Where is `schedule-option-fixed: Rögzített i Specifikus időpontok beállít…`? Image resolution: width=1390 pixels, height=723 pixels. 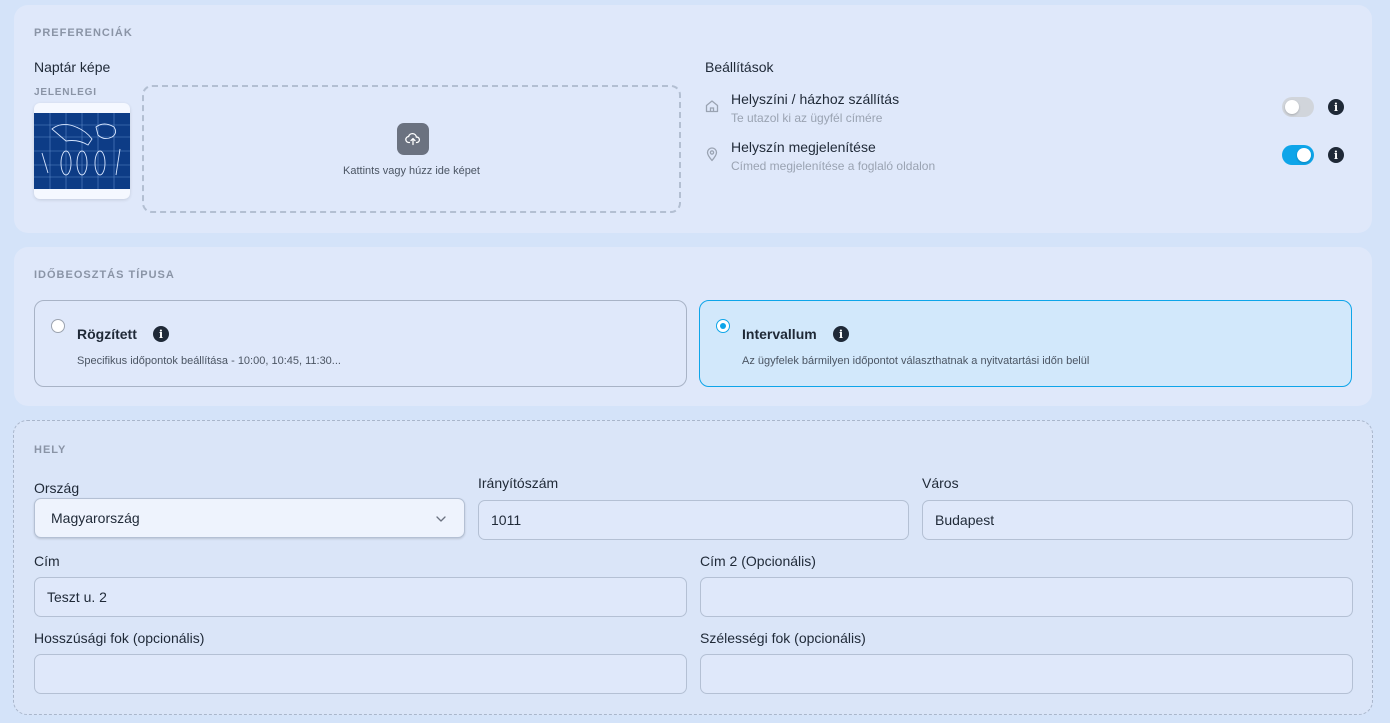
schedule-option-fixed: Rögzített i Specifikus időpontok beállít… is located at coordinates (360, 343).